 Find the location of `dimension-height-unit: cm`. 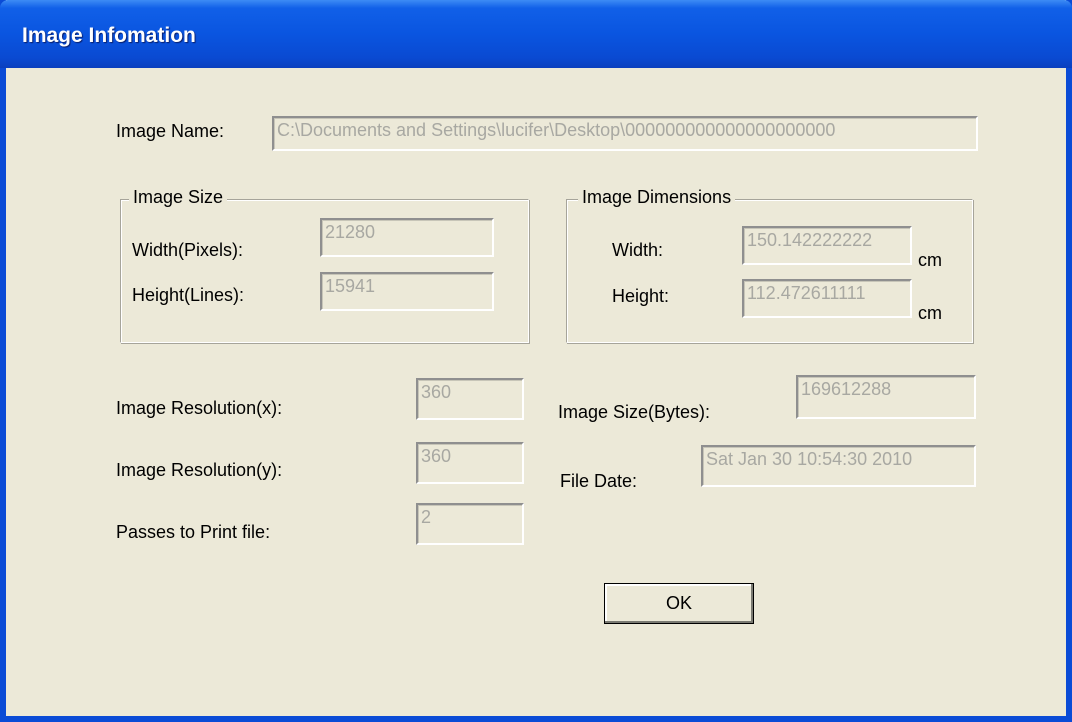

dimension-height-unit: cm is located at coordinates (930, 313).